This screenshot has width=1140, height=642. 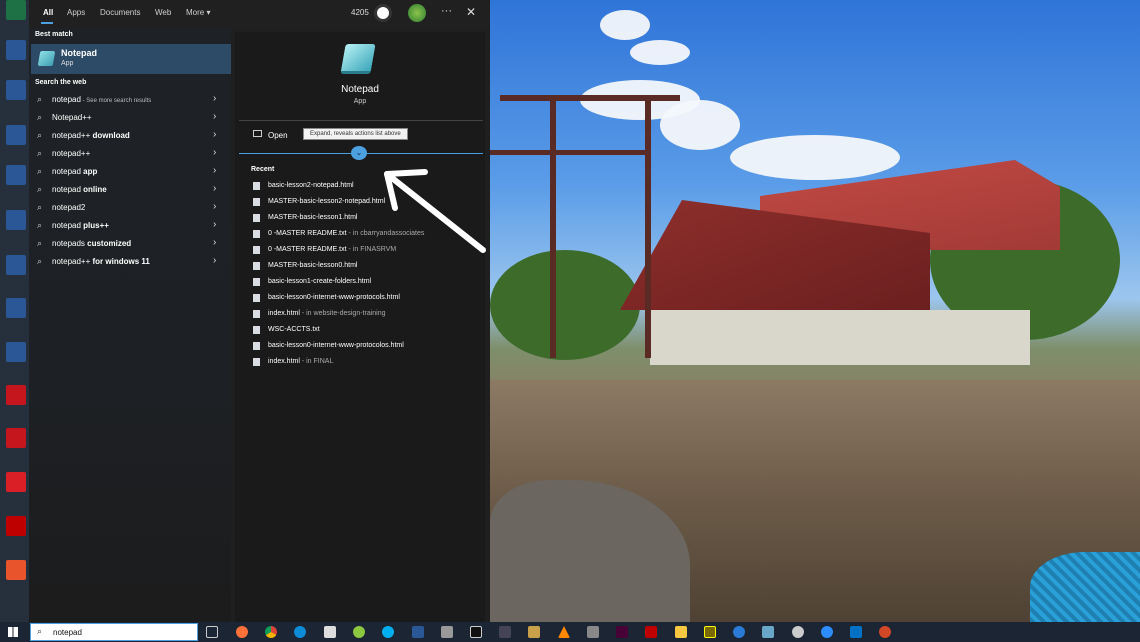 What do you see at coordinates (358, 59) in the screenshot?
I see `notepad-icon` at bounding box center [358, 59].